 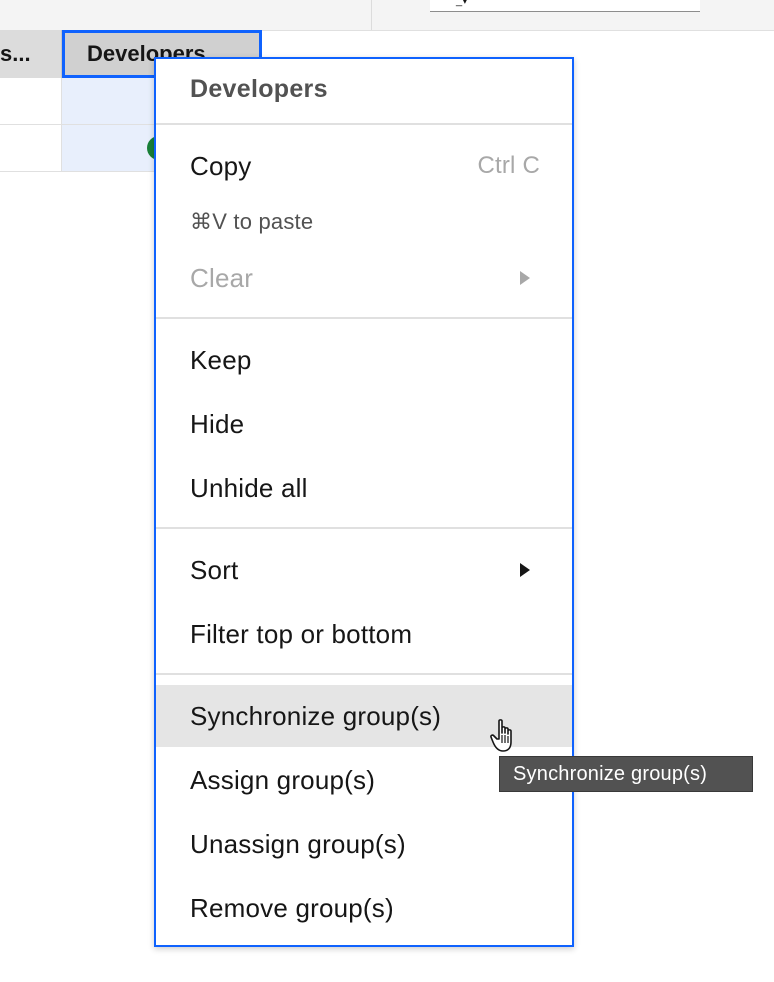 I want to click on menu-item-label: Assign group(s), so click(x=283, y=779).